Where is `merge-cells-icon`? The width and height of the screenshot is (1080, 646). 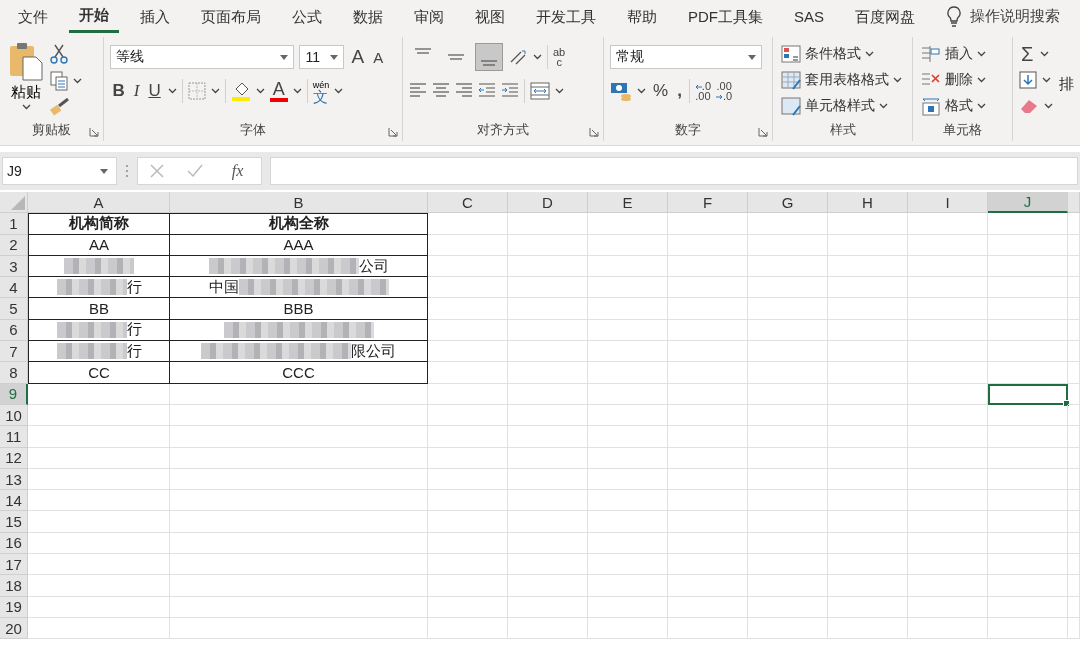 merge-cells-icon is located at coordinates (540, 91).